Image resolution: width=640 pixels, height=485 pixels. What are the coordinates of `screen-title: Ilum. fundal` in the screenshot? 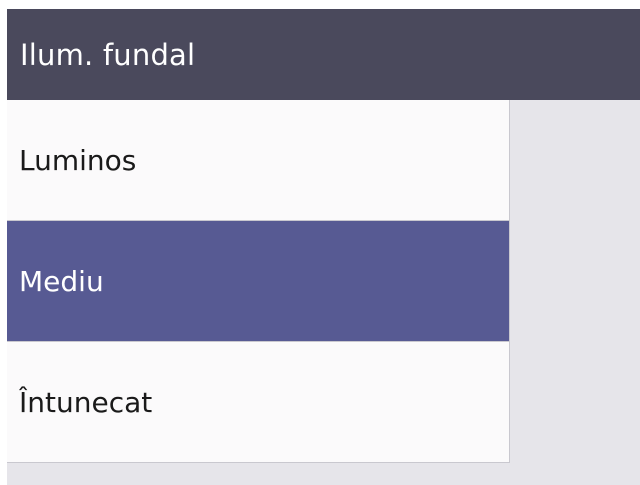 It's located at (108, 54).